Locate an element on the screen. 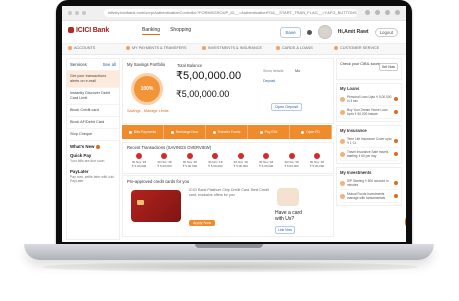  laptop-notch is located at coordinates (229, 246).